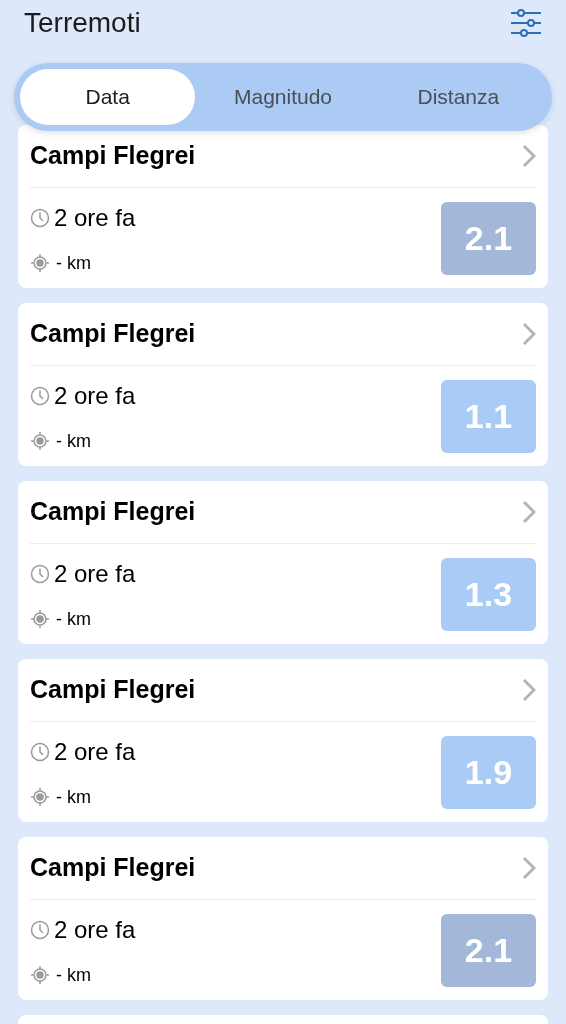  What do you see at coordinates (458, 97) in the screenshot?
I see `sort-tab: Distanza` at bounding box center [458, 97].